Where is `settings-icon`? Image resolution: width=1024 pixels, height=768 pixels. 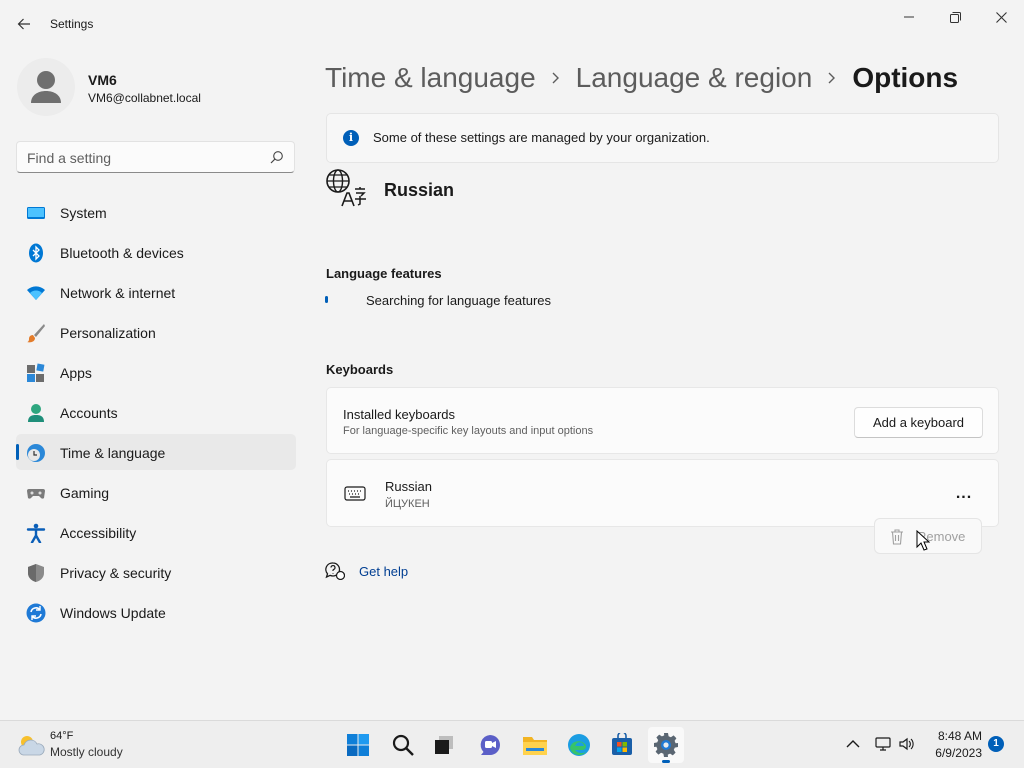
settings-icon is located at coordinates (666, 745).